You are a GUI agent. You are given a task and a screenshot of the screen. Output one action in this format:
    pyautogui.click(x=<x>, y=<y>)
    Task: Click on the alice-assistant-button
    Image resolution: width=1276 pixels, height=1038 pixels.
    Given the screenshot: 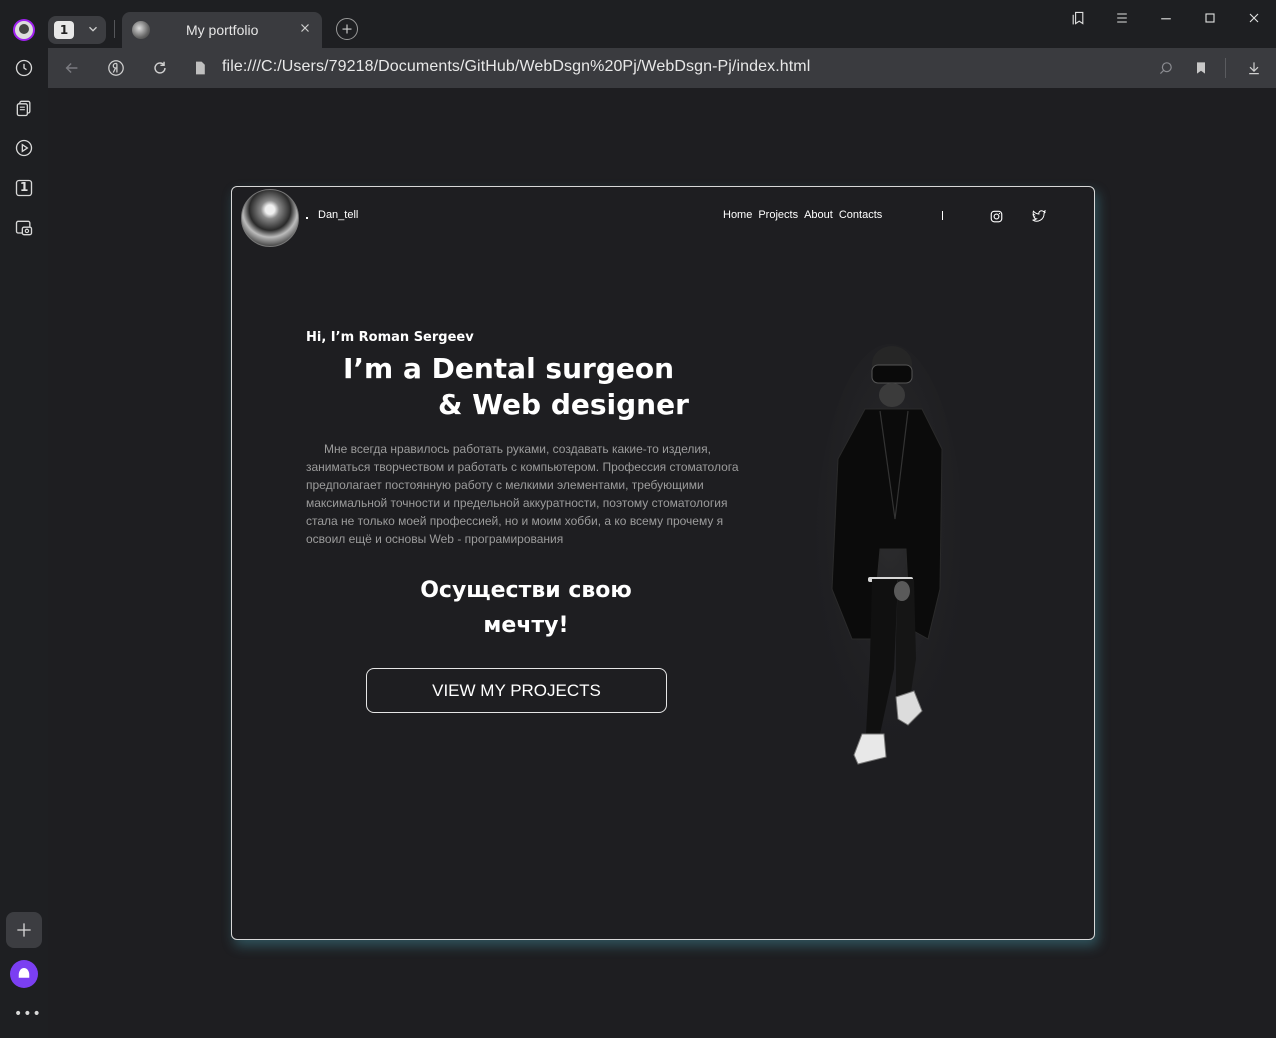 What is the action you would take?
    pyautogui.click(x=24, y=974)
    